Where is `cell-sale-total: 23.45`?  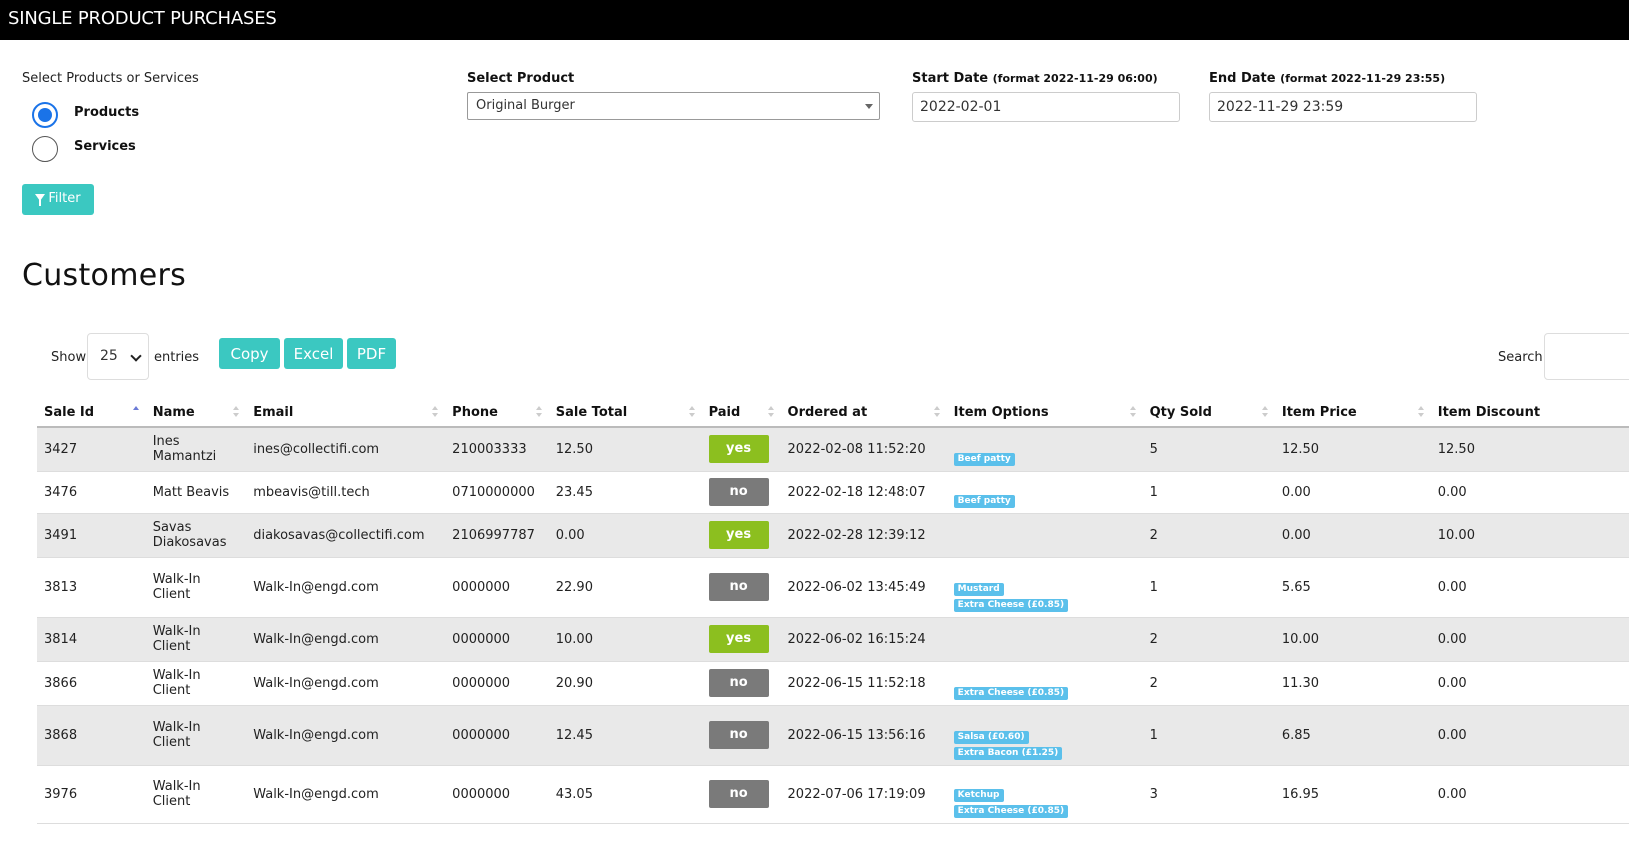 cell-sale-total: 23.45 is located at coordinates (625, 492).